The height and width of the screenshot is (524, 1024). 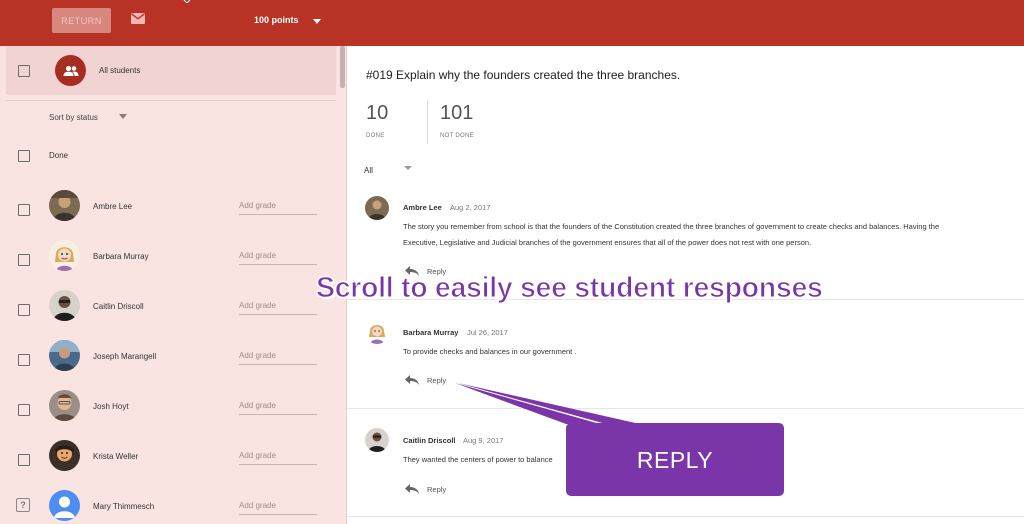 I want to click on student-row: Mary Thimmesch Add grade, so click(x=173, y=505).